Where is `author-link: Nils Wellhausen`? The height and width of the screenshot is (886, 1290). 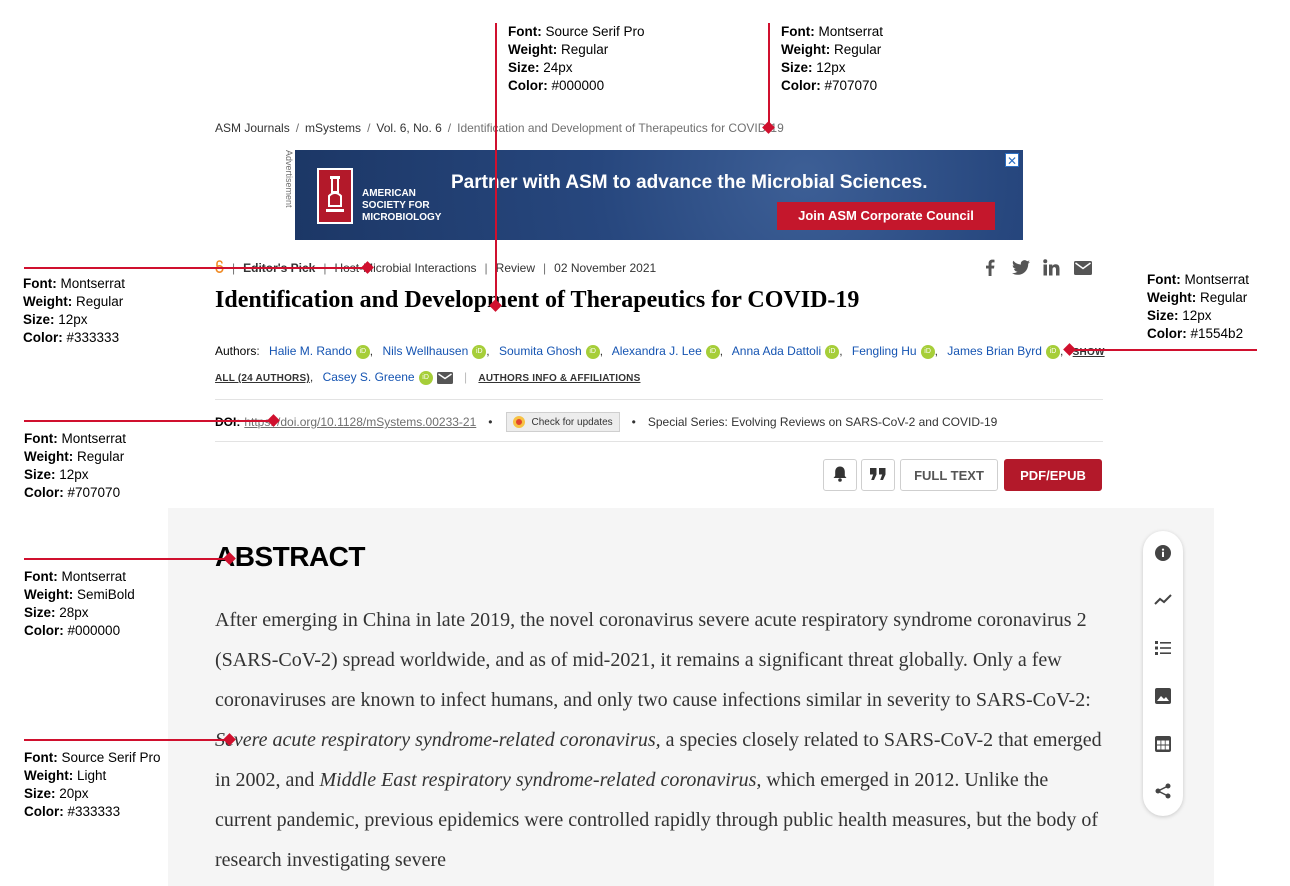 author-link: Nils Wellhausen is located at coordinates (425, 351).